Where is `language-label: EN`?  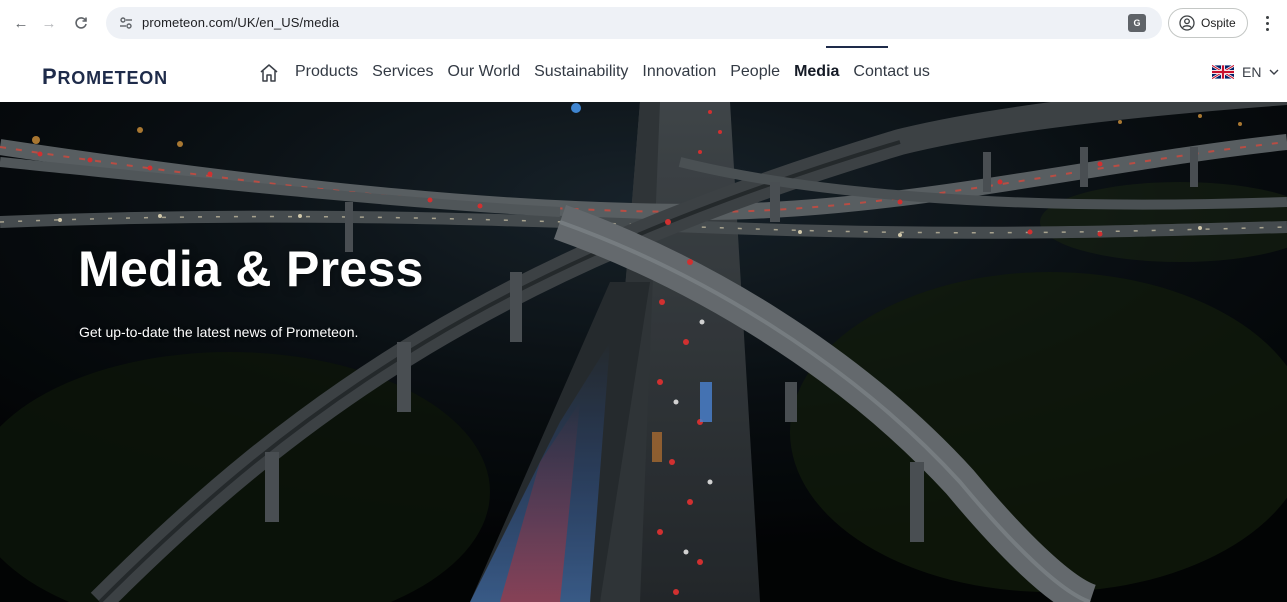 language-label: EN is located at coordinates (1252, 72).